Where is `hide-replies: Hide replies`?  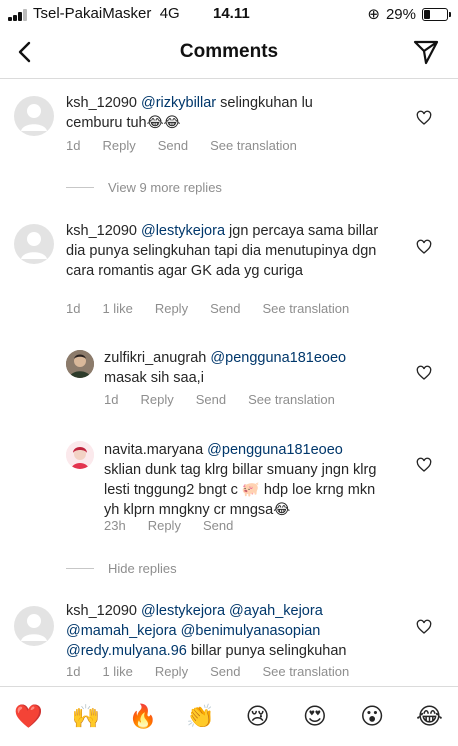 hide-replies: Hide replies is located at coordinates (121, 568).